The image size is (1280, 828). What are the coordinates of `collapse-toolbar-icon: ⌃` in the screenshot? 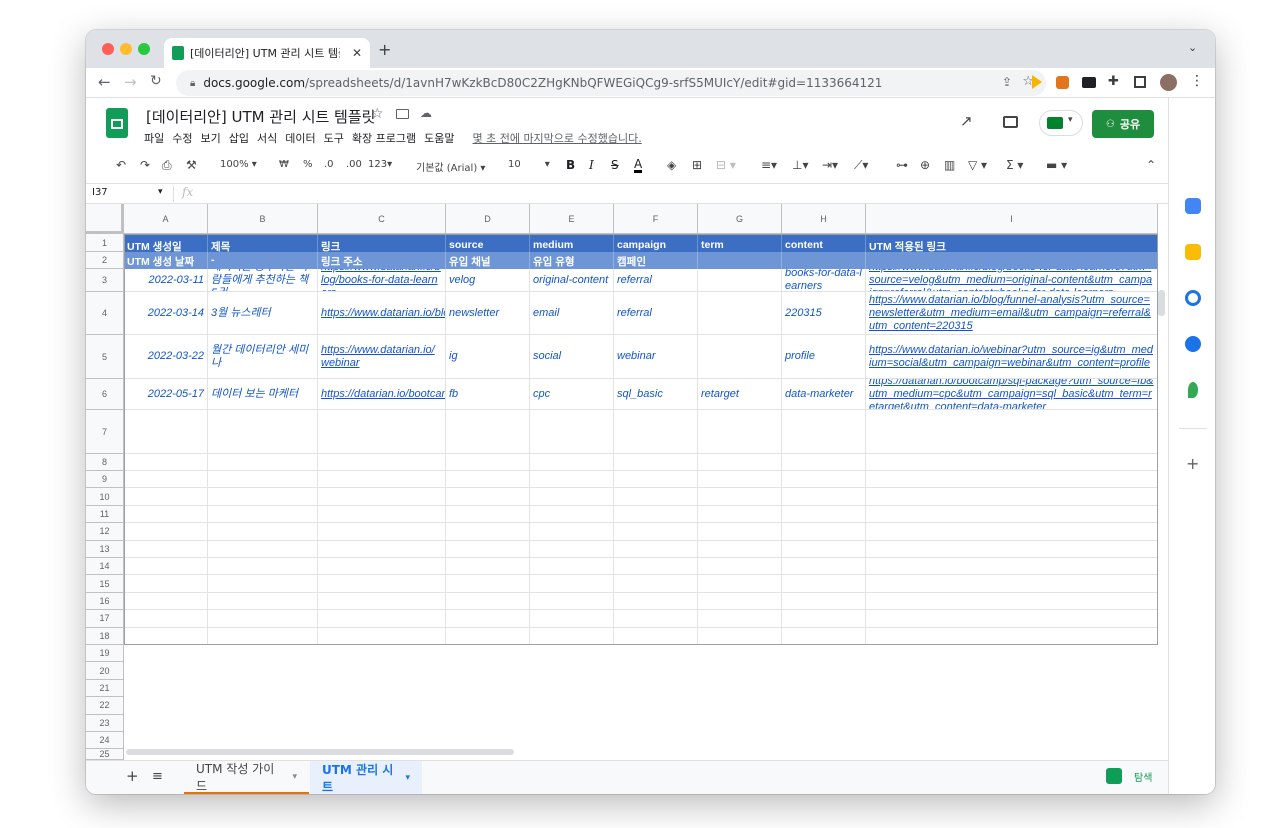 It's located at (1151, 165).